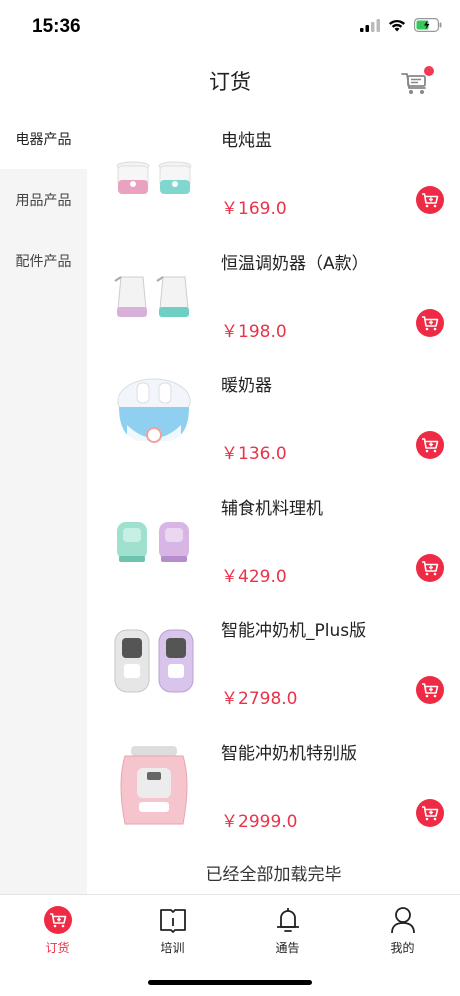 The width and height of the screenshot is (460, 996). I want to click on sidebar-item-supplies: 用品产品, so click(43, 199).